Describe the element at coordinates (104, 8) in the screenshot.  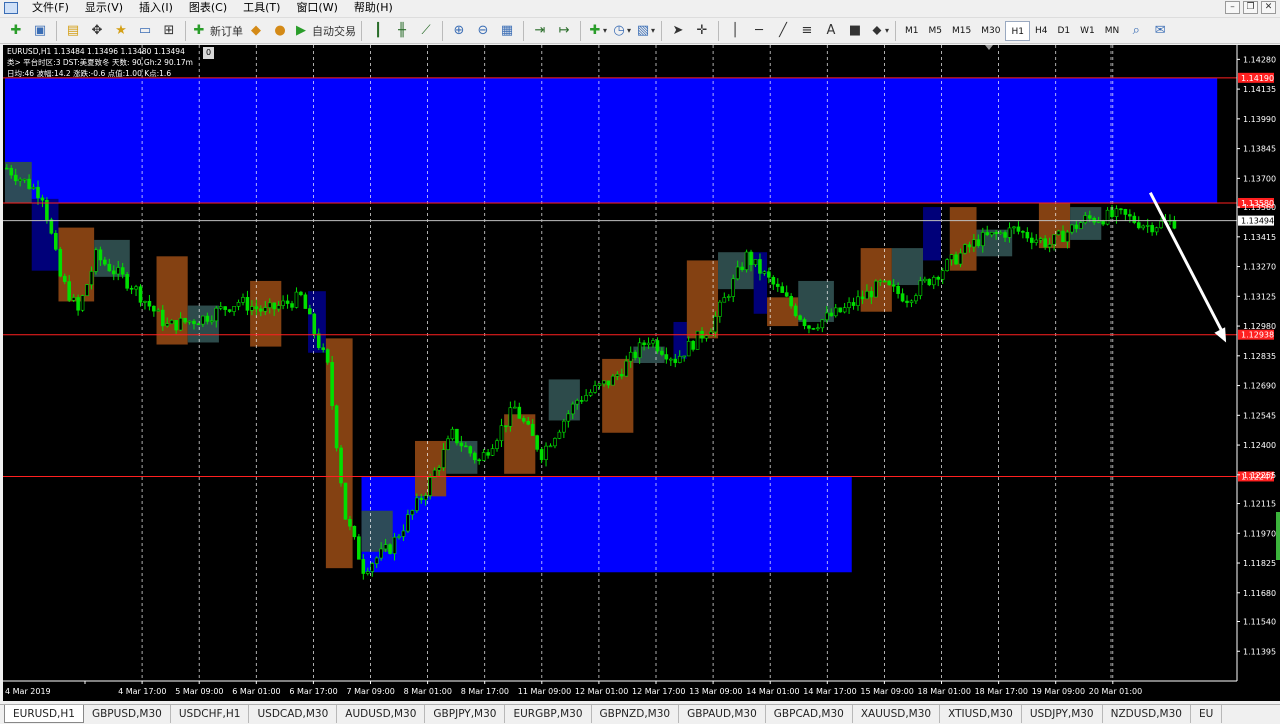
I see `menu-view: 显示(V)` at that location.